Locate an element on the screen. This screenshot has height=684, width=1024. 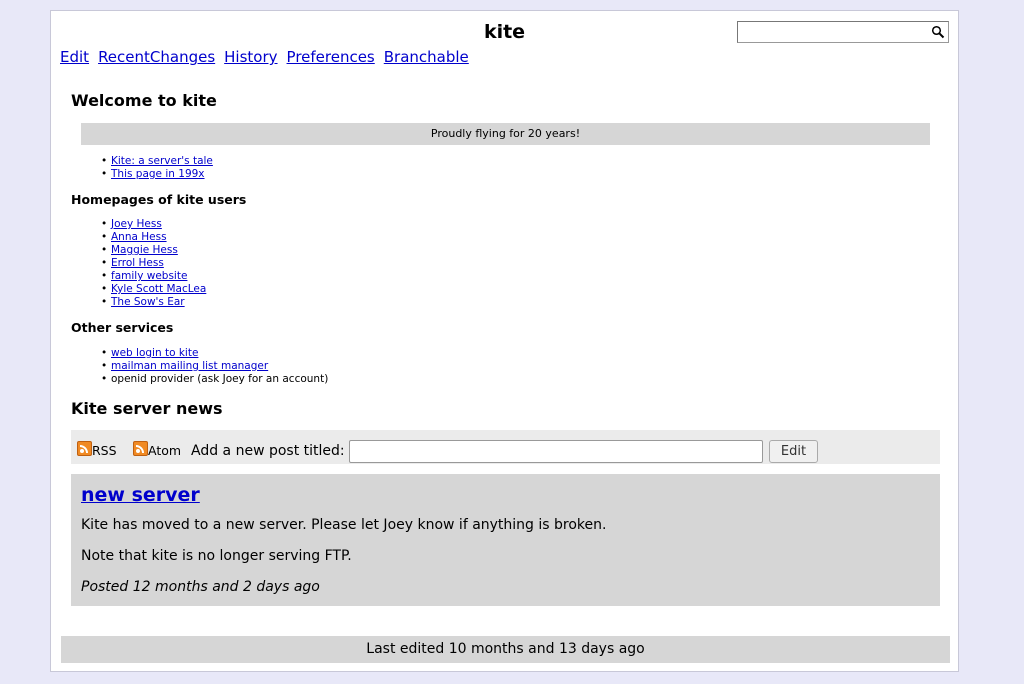
list-item: mailman mailing list manager is located at coordinates (214, 366).